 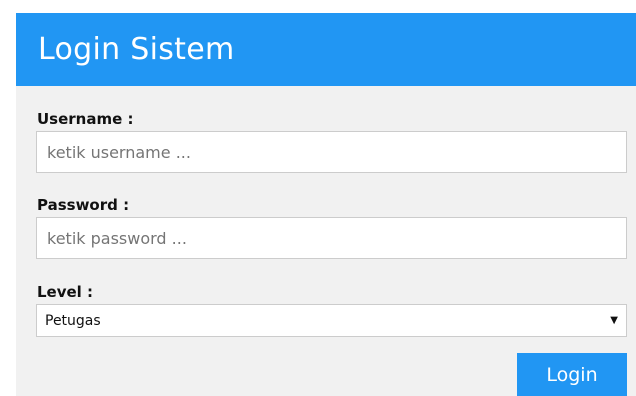 What do you see at coordinates (65, 292) in the screenshot?
I see `level-label: Level :` at bounding box center [65, 292].